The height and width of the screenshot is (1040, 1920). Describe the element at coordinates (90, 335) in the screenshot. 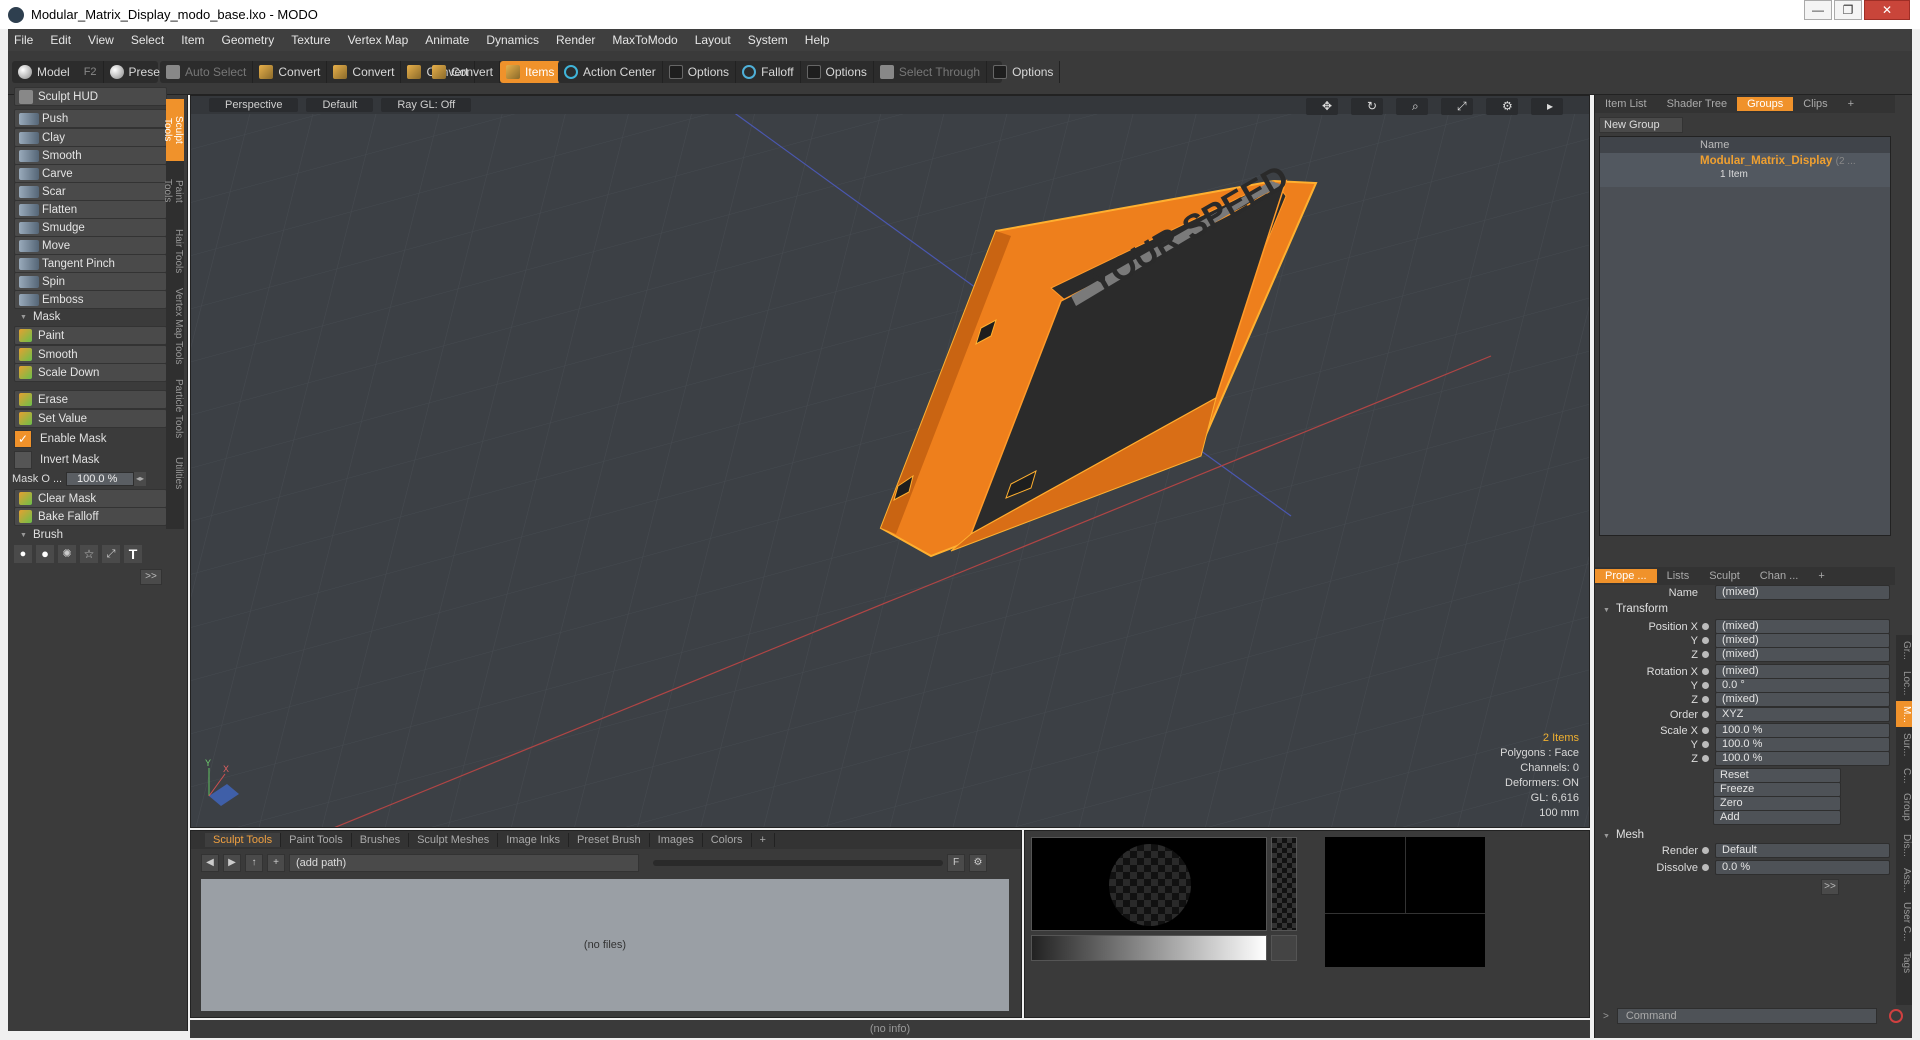

I see `mask-paint-button: Paint` at that location.